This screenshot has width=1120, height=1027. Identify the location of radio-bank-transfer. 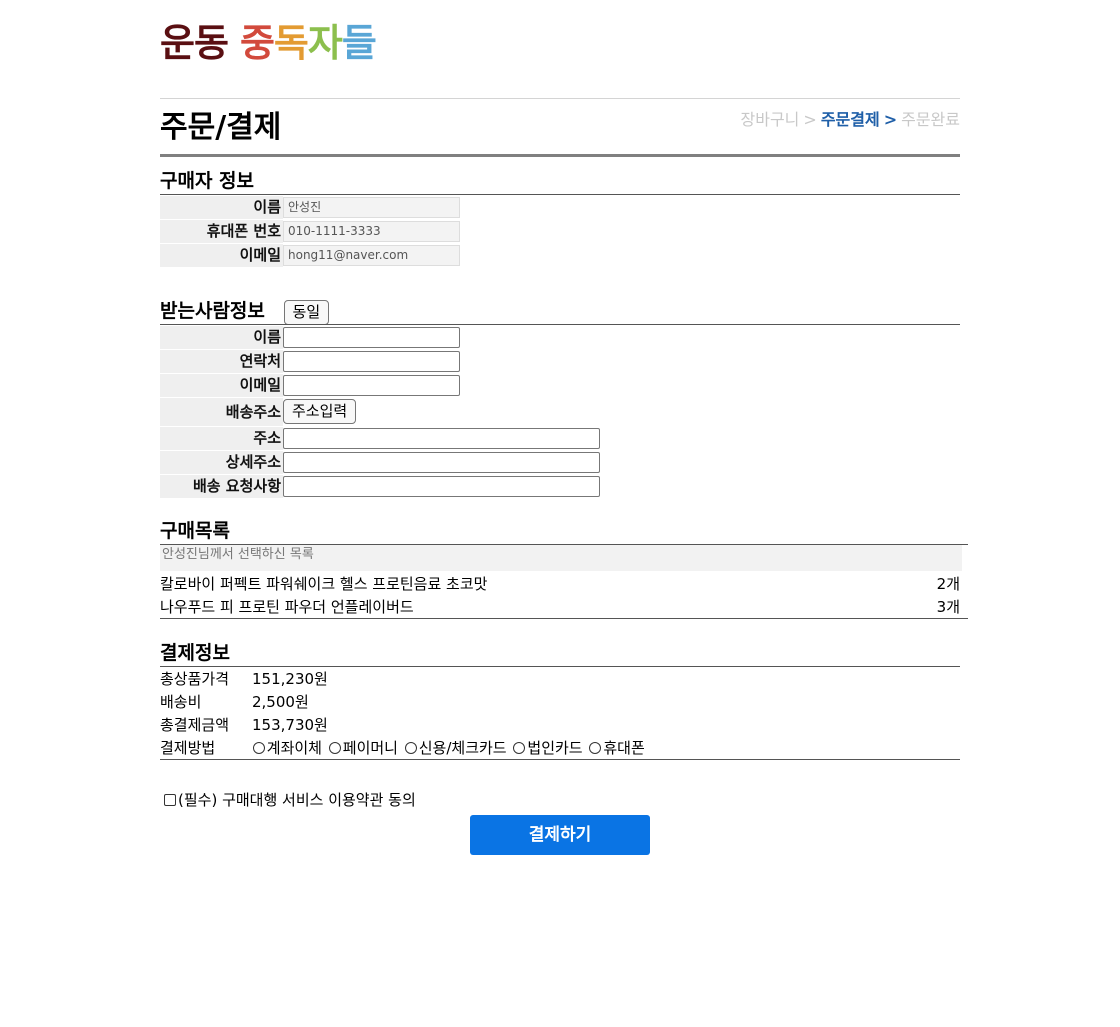
(258, 748).